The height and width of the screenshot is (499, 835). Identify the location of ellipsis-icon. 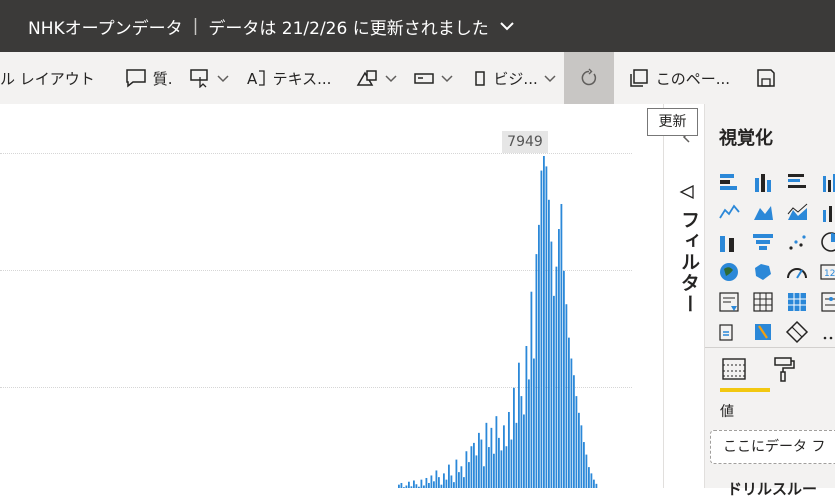
(826, 332).